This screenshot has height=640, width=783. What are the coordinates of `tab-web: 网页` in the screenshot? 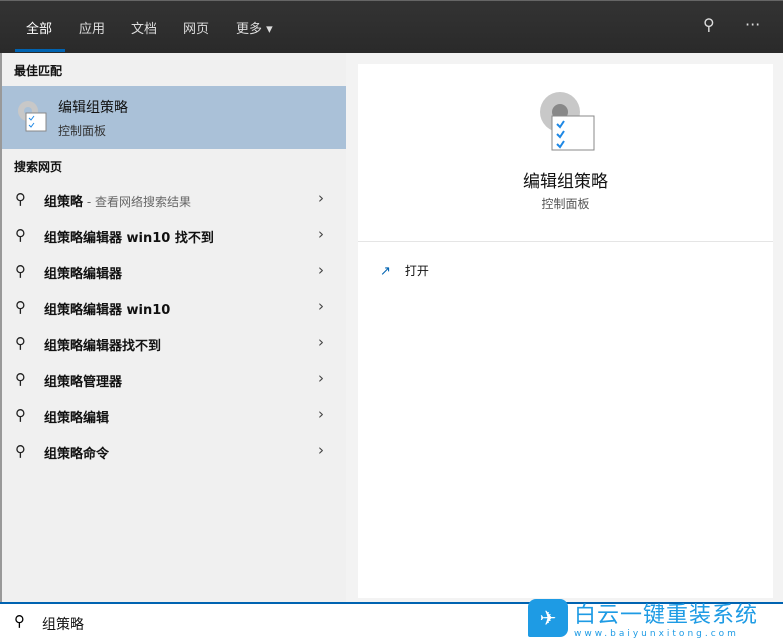 It's located at (196, 27).